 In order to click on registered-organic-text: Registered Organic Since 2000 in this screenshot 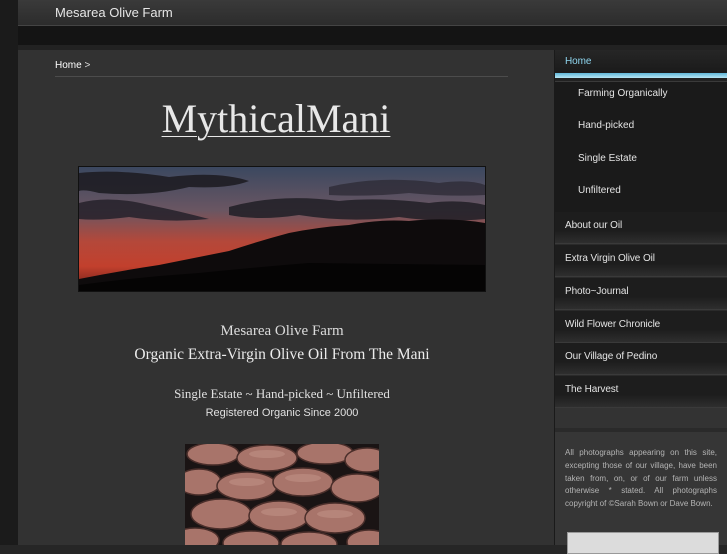, I will do `click(282, 413)`.